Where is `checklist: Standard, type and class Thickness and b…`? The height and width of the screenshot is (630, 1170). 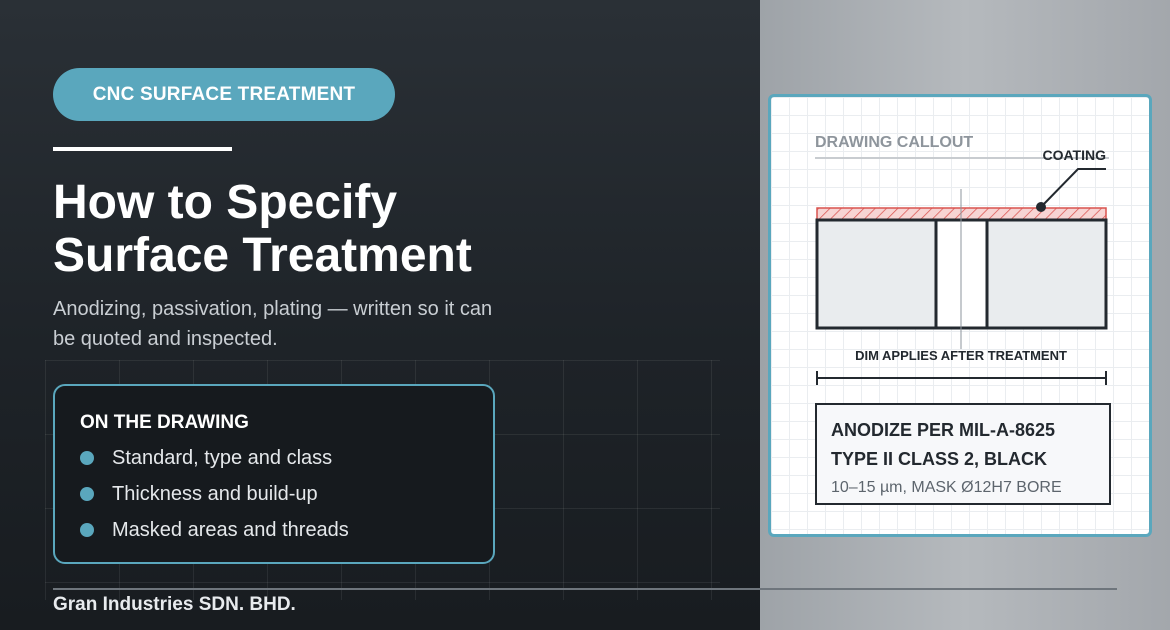
checklist: Standard, type and class Thickness and b… is located at coordinates (214, 498).